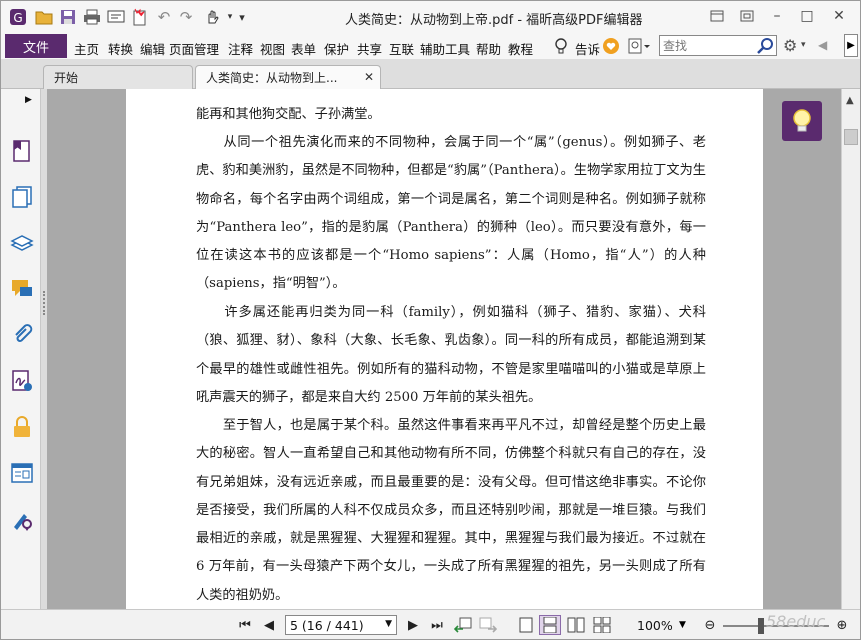 This screenshot has width=861, height=640. What do you see at coordinates (369, 48) in the screenshot?
I see `menu-share: 共享` at bounding box center [369, 48].